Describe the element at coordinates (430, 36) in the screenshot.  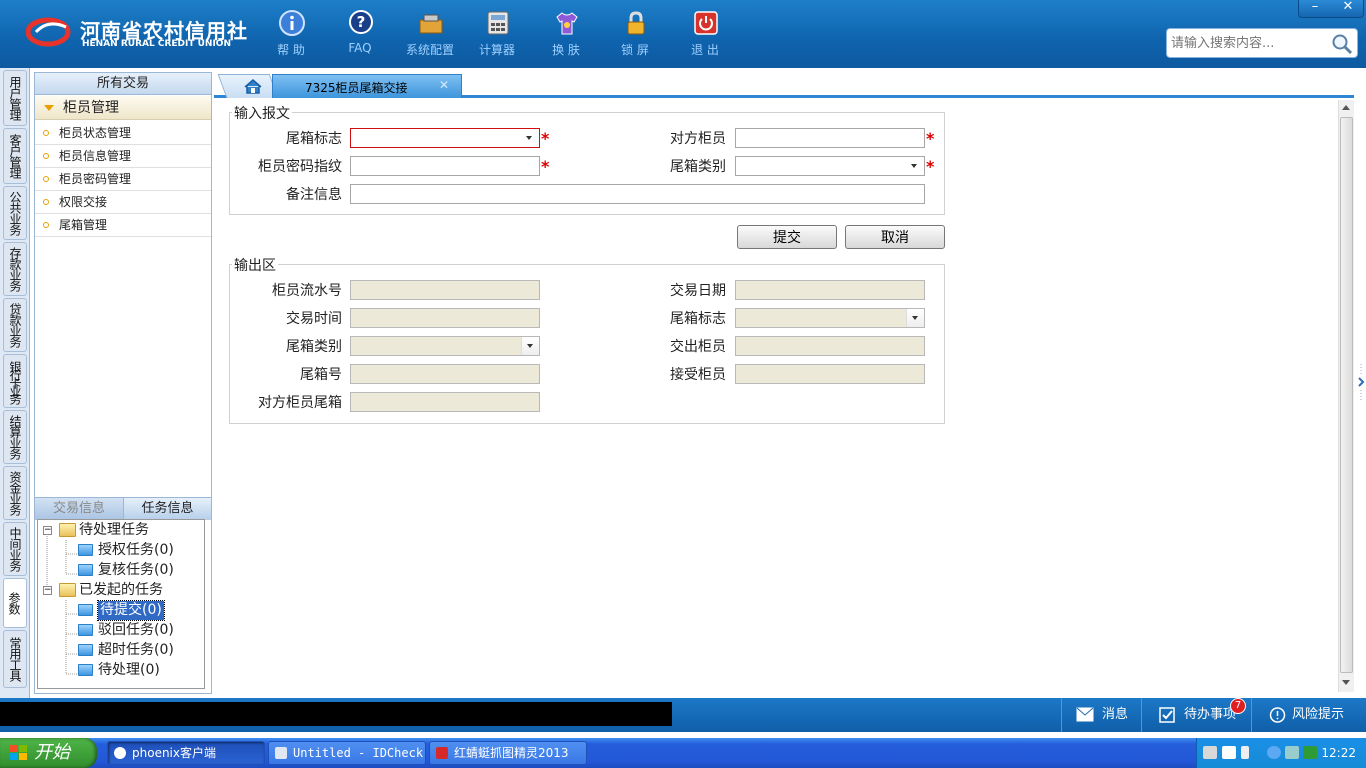
I see `system-config-button: 系统配置` at that location.